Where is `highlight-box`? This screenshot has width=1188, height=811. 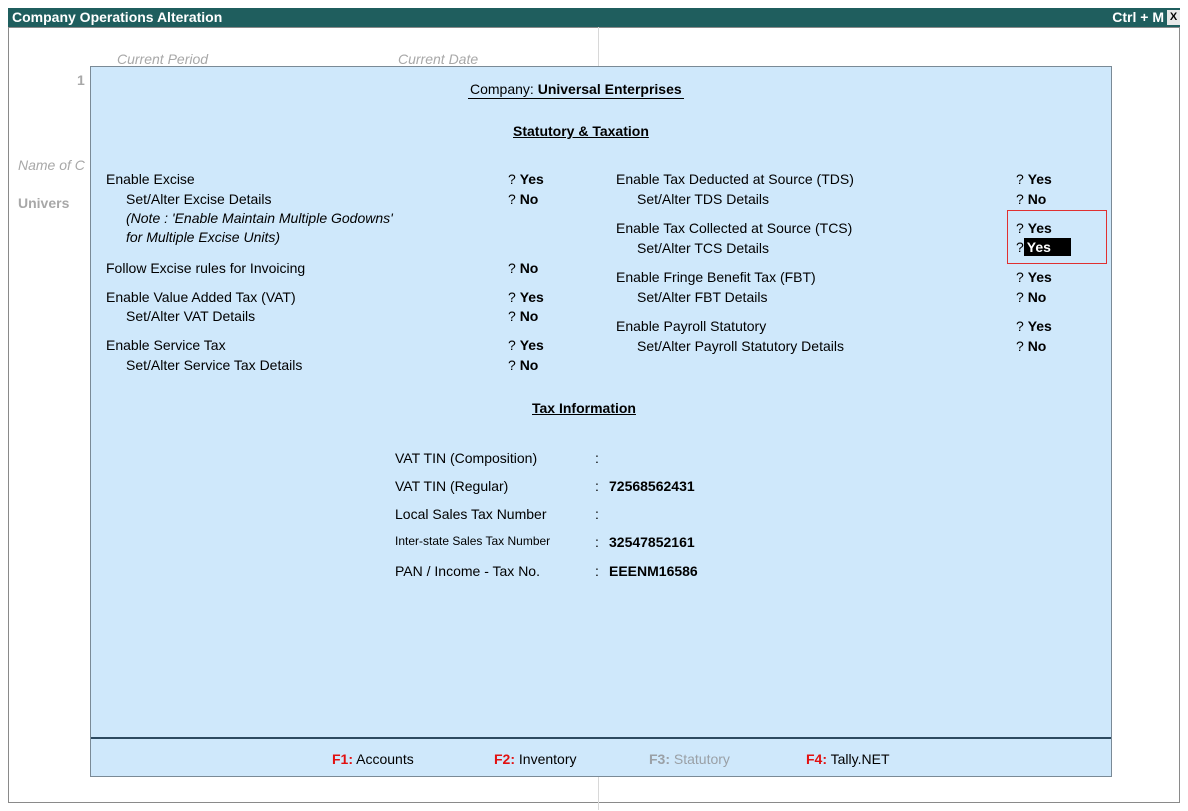
highlight-box is located at coordinates (1057, 237).